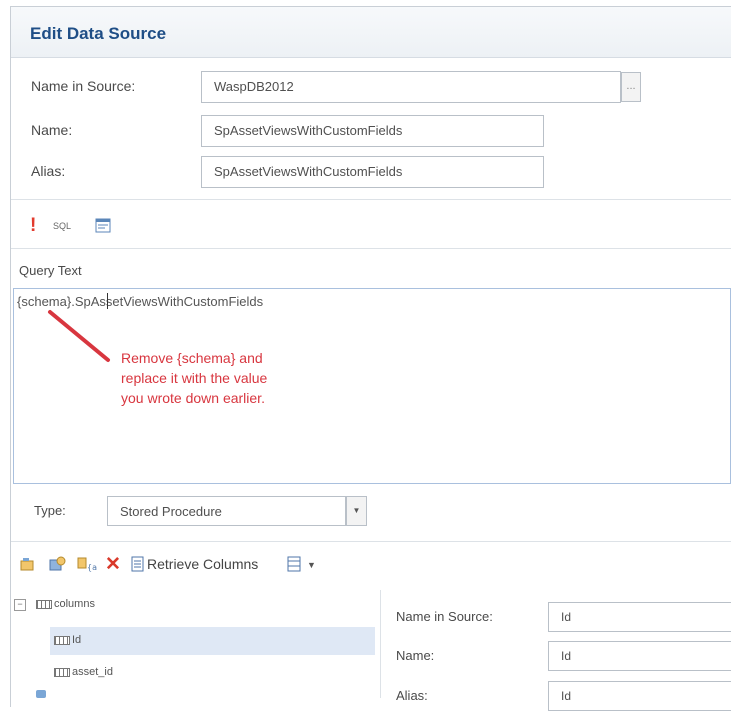  What do you see at coordinates (52, 130) in the screenshot?
I see `name-label: Name:` at bounding box center [52, 130].